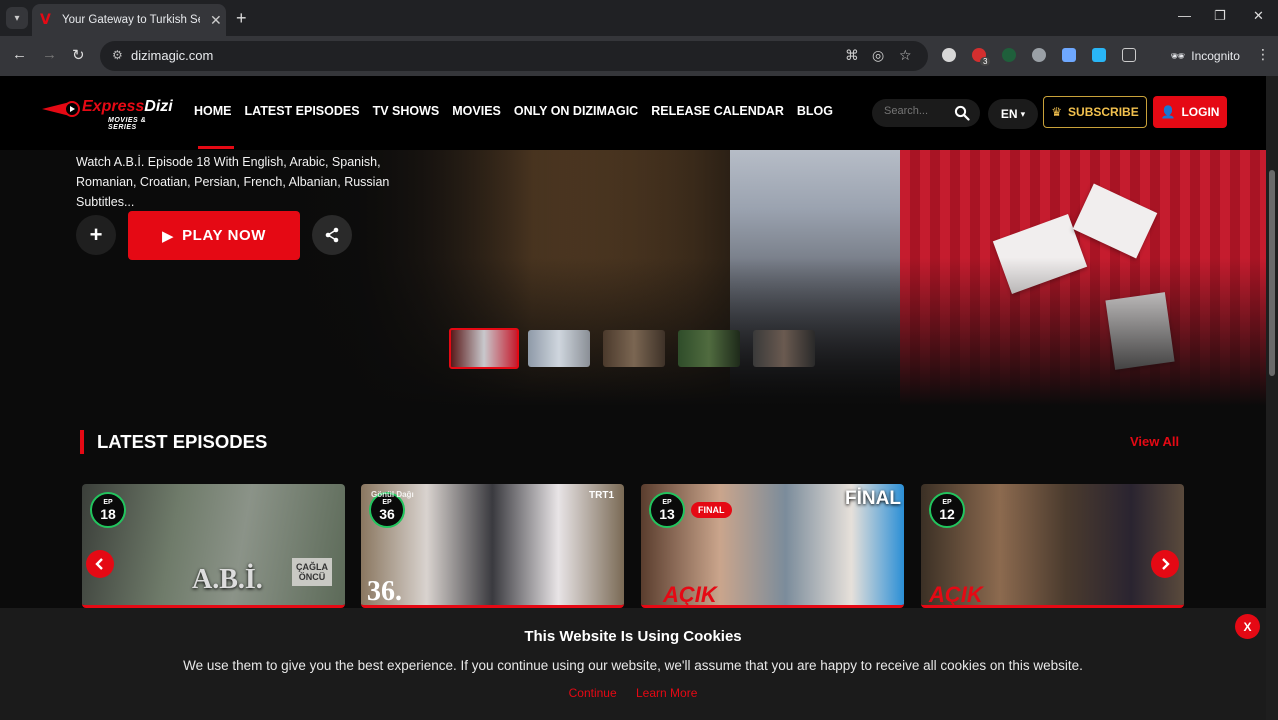 The image size is (1278, 720). I want to click on share-button, so click(332, 235).